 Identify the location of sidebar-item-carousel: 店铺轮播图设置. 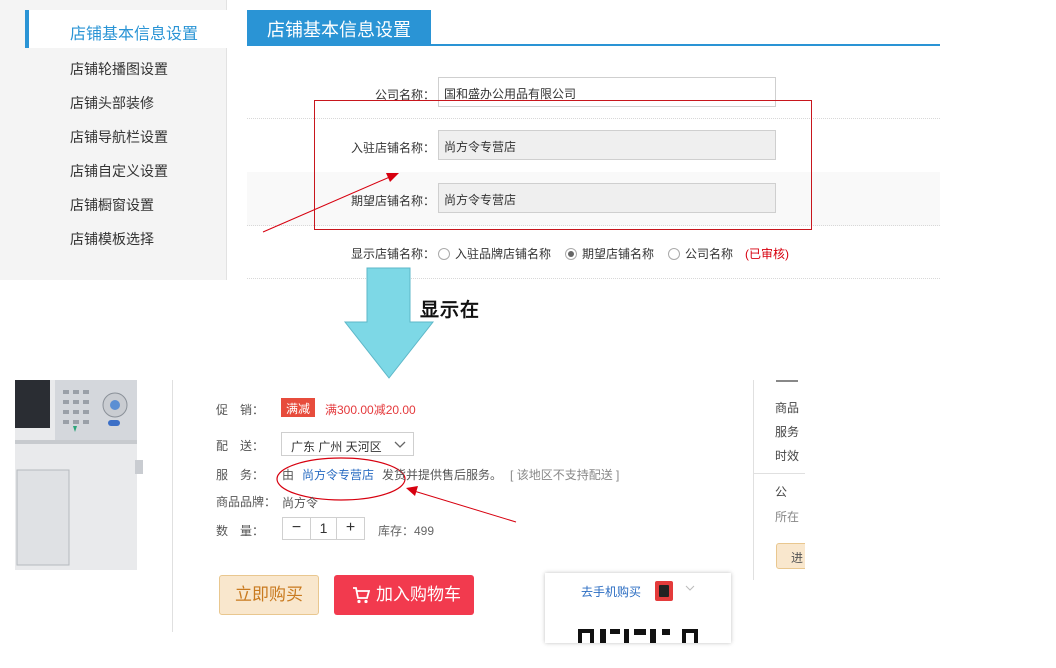
(119, 69).